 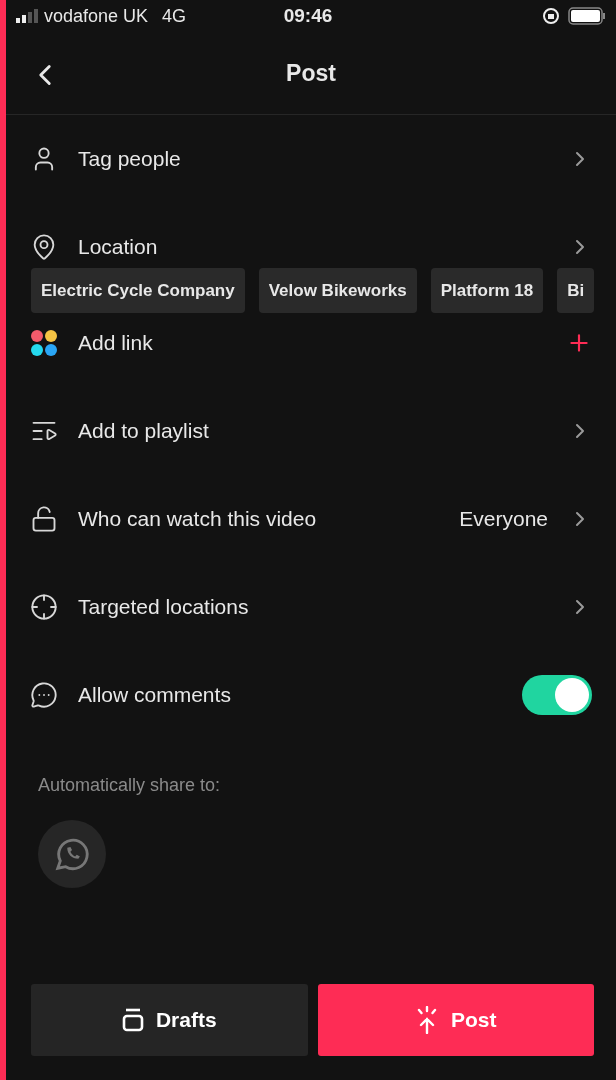 I want to click on clock-text: 09:46, so click(x=308, y=16).